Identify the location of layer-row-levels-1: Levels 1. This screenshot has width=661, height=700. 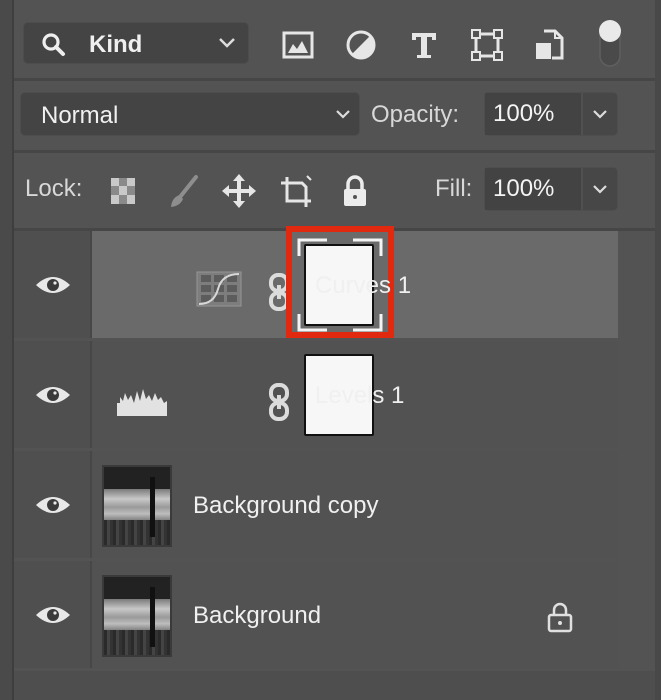
(316, 394).